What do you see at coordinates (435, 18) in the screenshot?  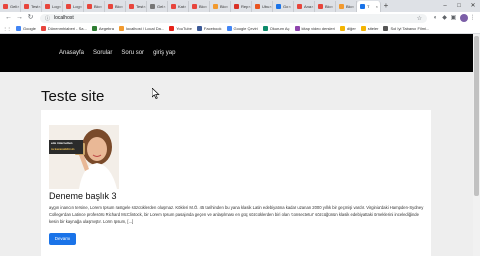 I see `extension-icon: ◐` at bounding box center [435, 18].